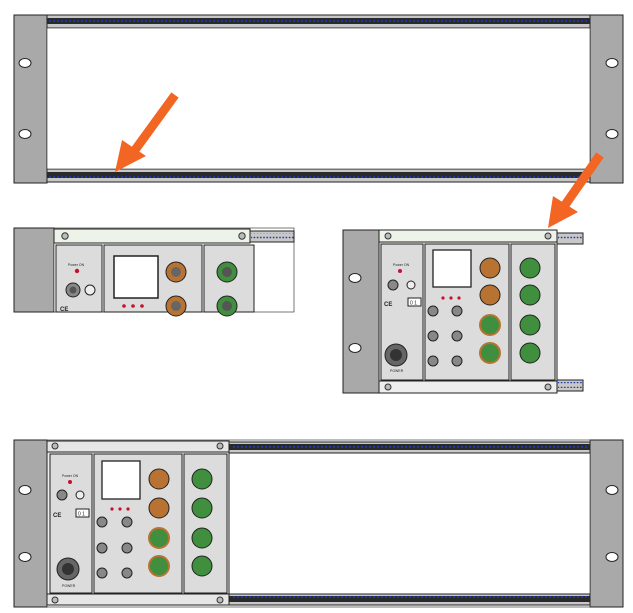  I want to click on rack-ear-right, so click(606, 523).